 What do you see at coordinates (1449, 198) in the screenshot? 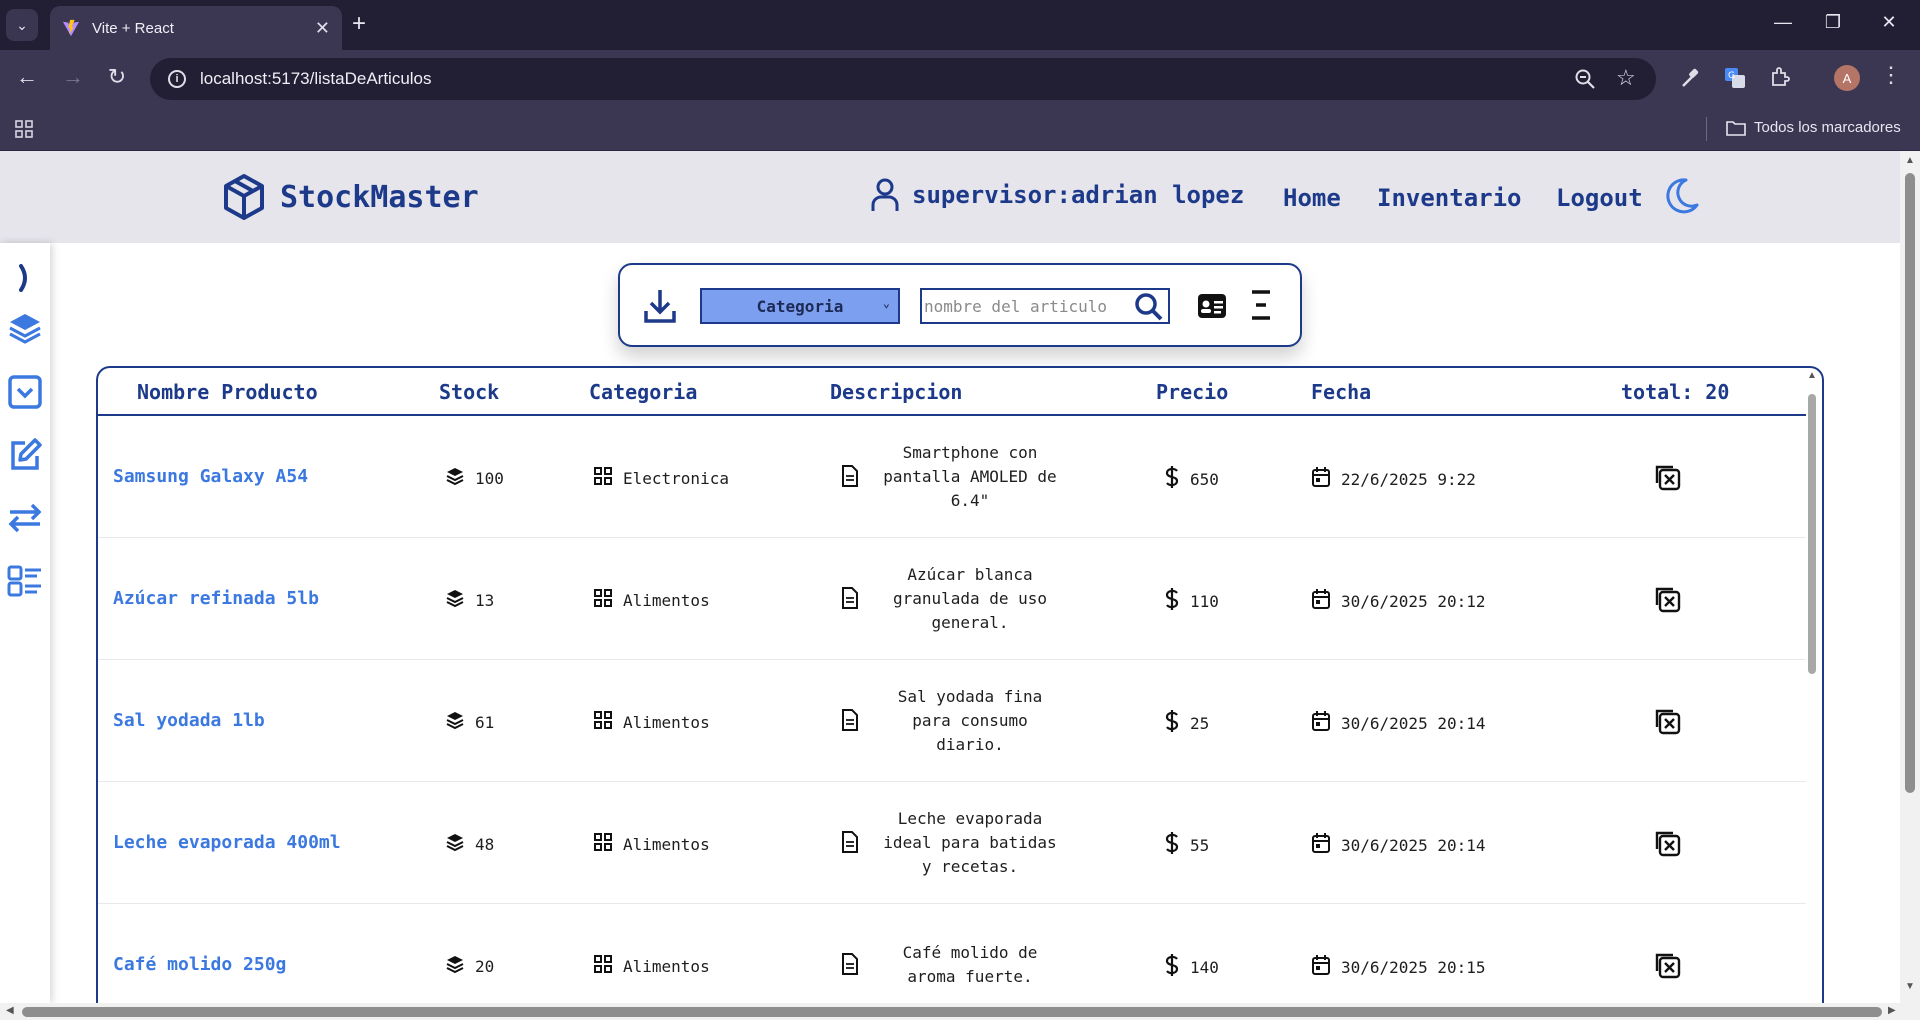
I see `nav-inventario-link: Inventario` at bounding box center [1449, 198].